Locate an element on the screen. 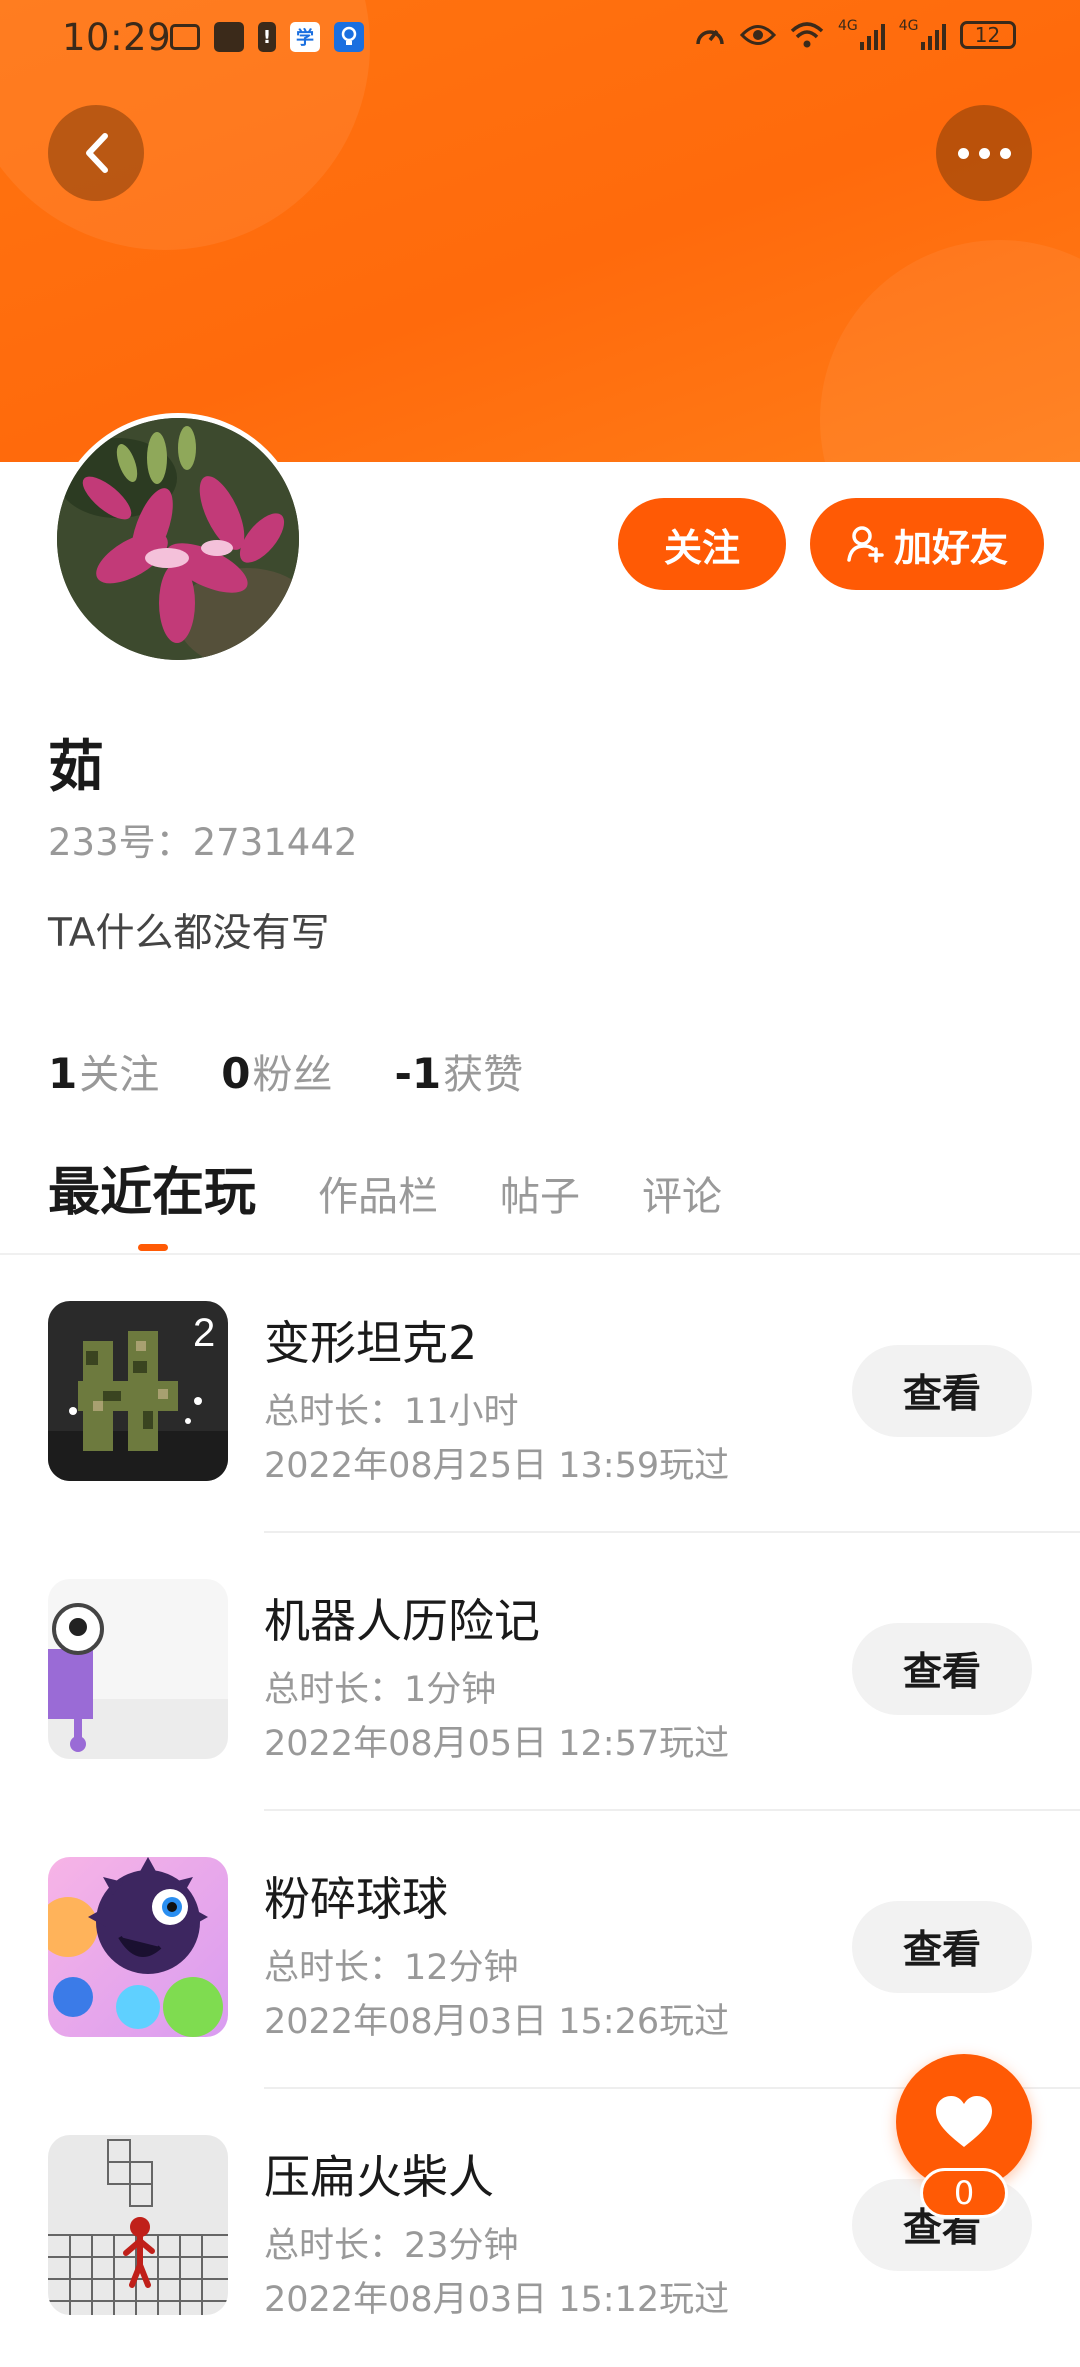 This screenshot has height=2367, width=1080. stat-likes: -1 获赞 is located at coordinates (458, 1071).